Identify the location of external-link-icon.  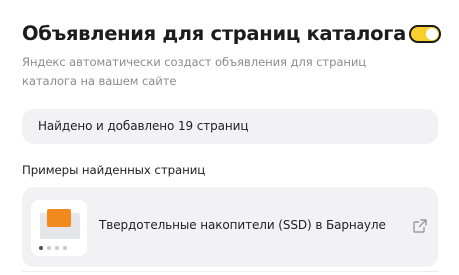
(420, 226).